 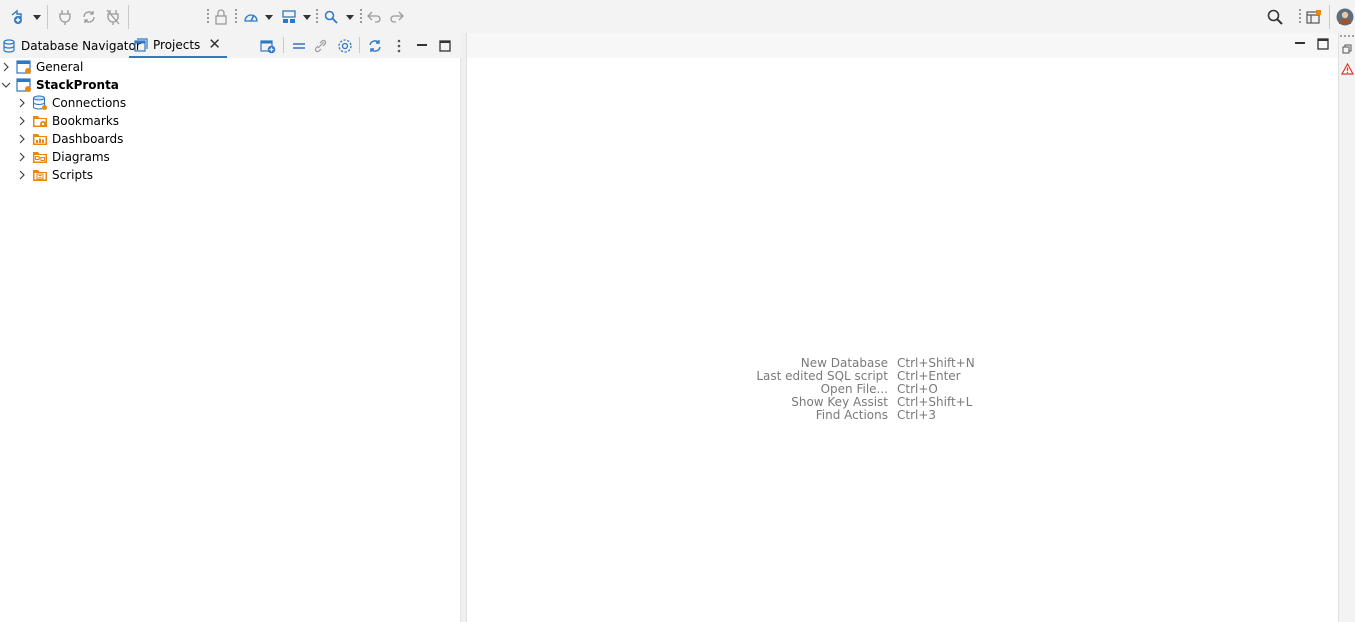 I want to click on diagrams-folder-icon, so click(x=40, y=157).